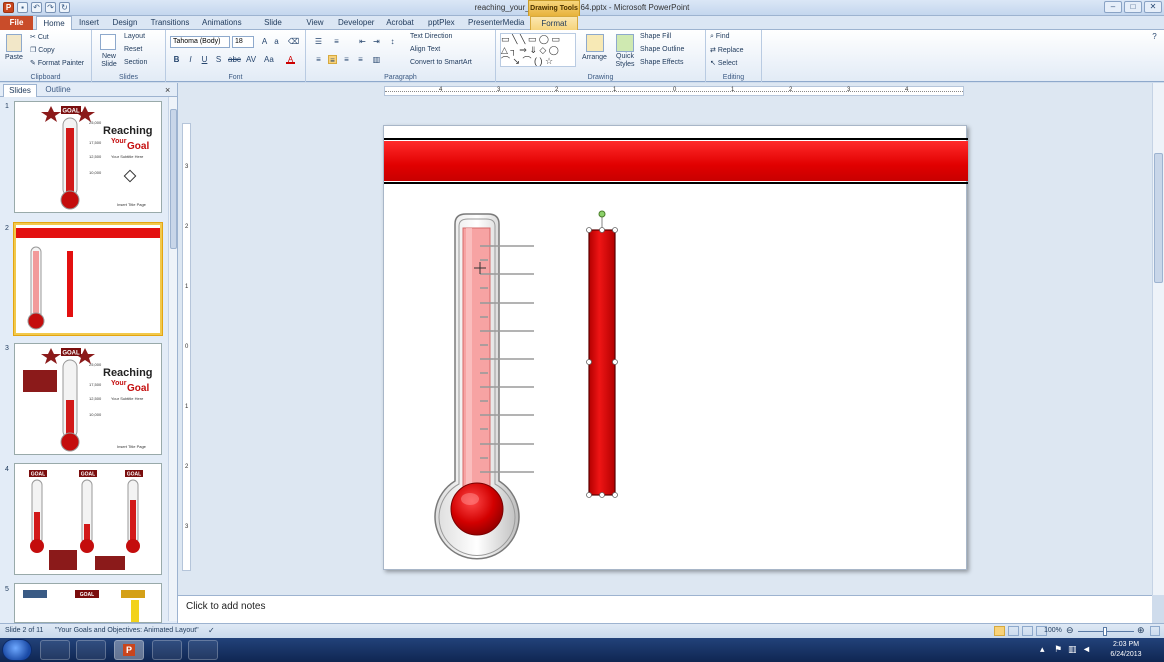 This screenshot has height=662, width=1164. Describe the element at coordinates (425, 49) in the screenshot. I see `align-text-button: Align Text` at that location.